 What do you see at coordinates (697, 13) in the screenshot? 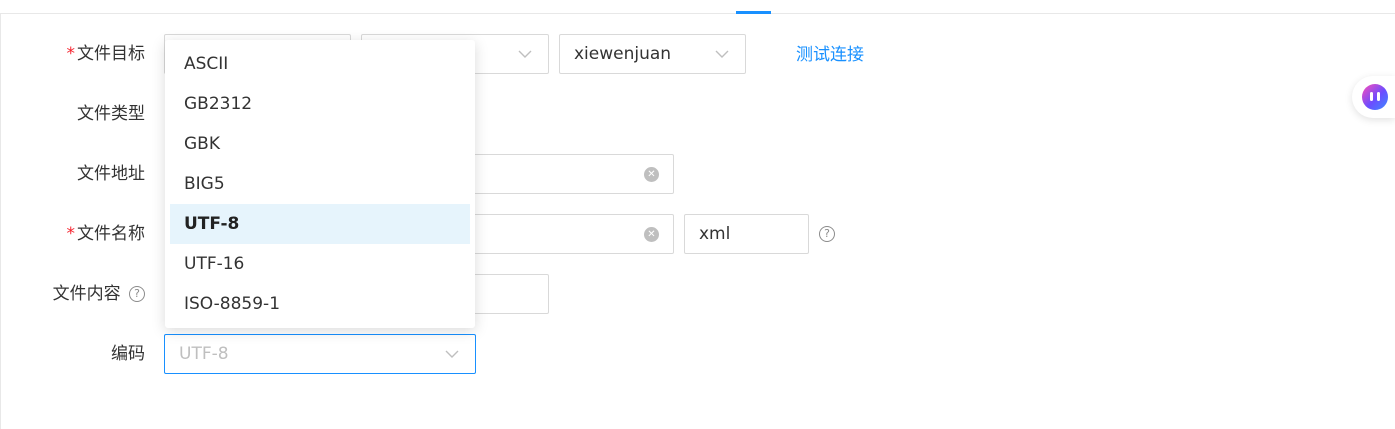
I see `top-divider` at bounding box center [697, 13].